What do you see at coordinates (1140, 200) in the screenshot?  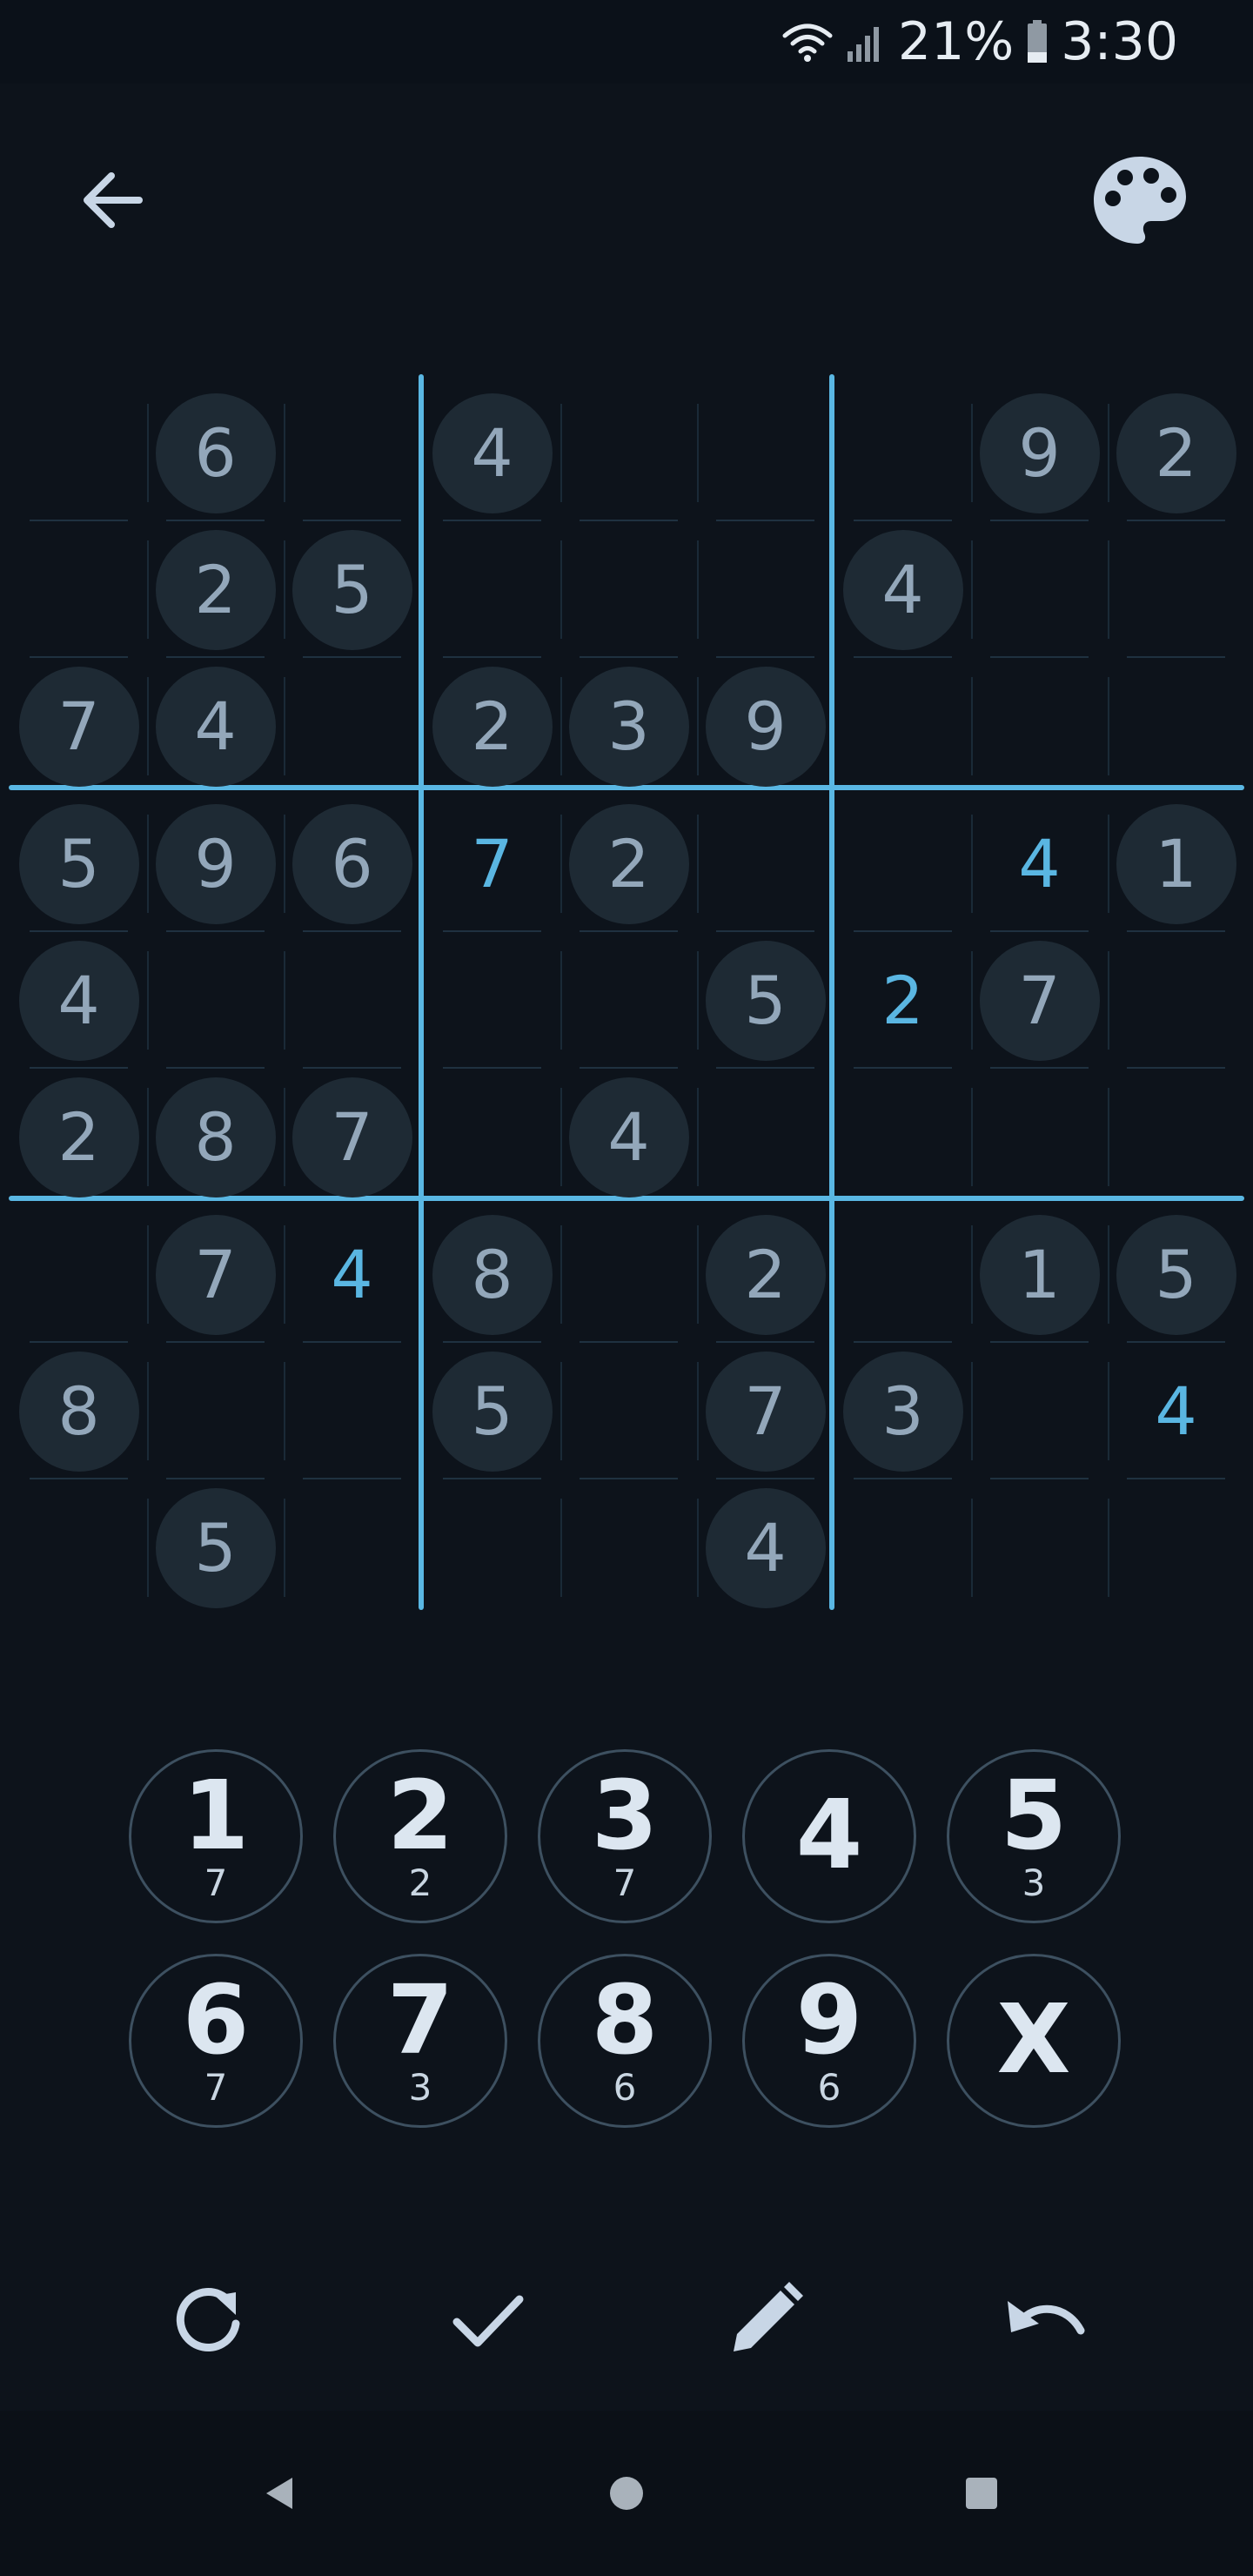 I see `theme-palette-button` at bounding box center [1140, 200].